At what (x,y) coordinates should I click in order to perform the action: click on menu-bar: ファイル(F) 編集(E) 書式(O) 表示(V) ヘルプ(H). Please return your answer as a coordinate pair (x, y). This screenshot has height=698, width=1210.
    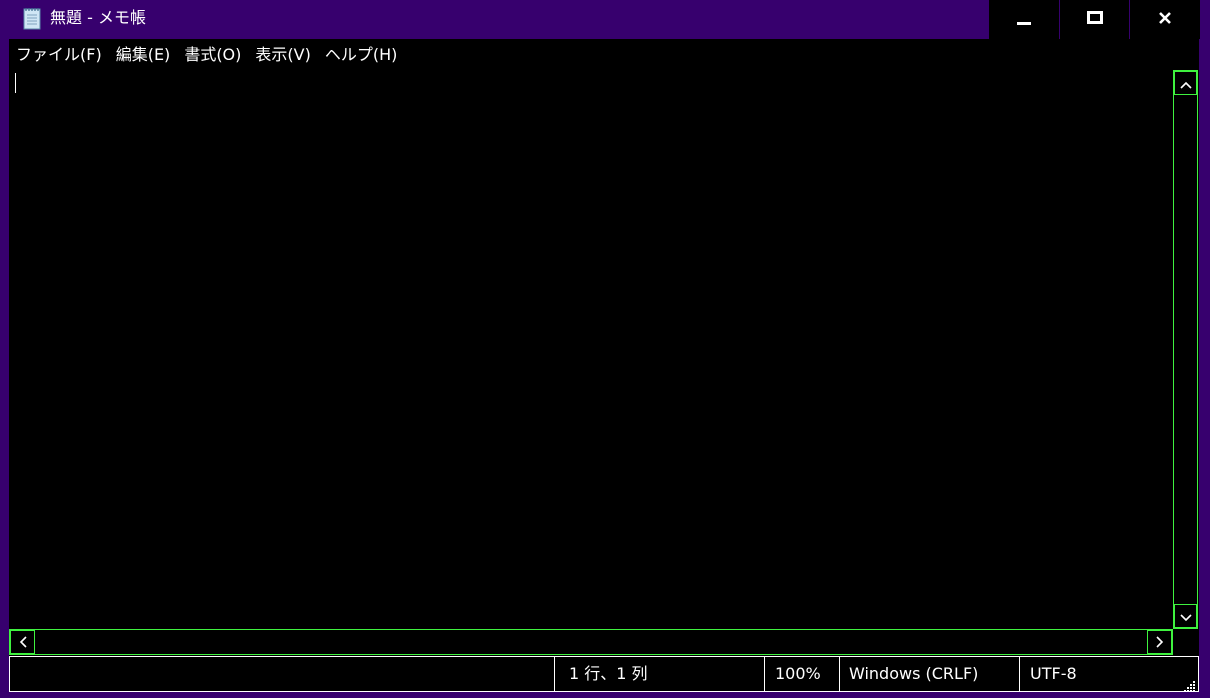
    Looking at the image, I should click on (604, 54).